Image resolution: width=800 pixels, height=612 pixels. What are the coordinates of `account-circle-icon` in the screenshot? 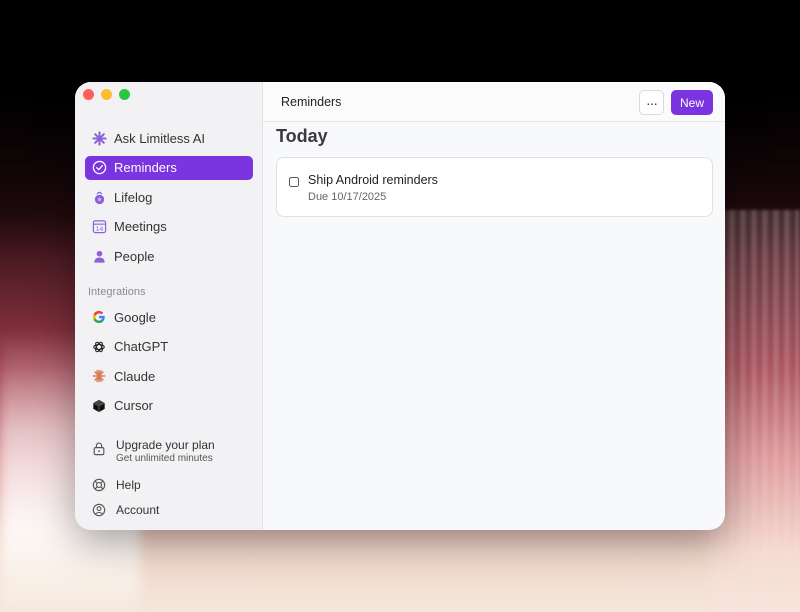 It's located at (99, 510).